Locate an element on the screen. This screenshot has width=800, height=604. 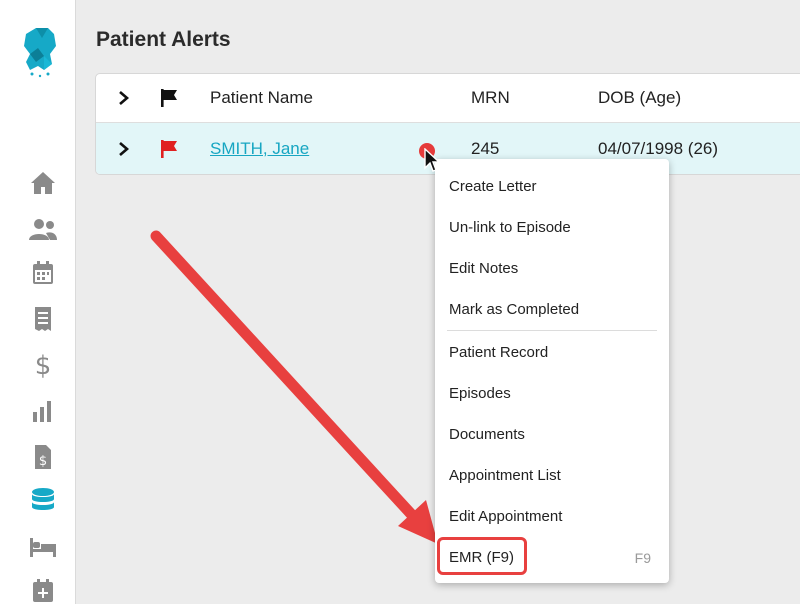
menu-item-edit-appointment: Edit Appointment is located at coordinates (552, 516).